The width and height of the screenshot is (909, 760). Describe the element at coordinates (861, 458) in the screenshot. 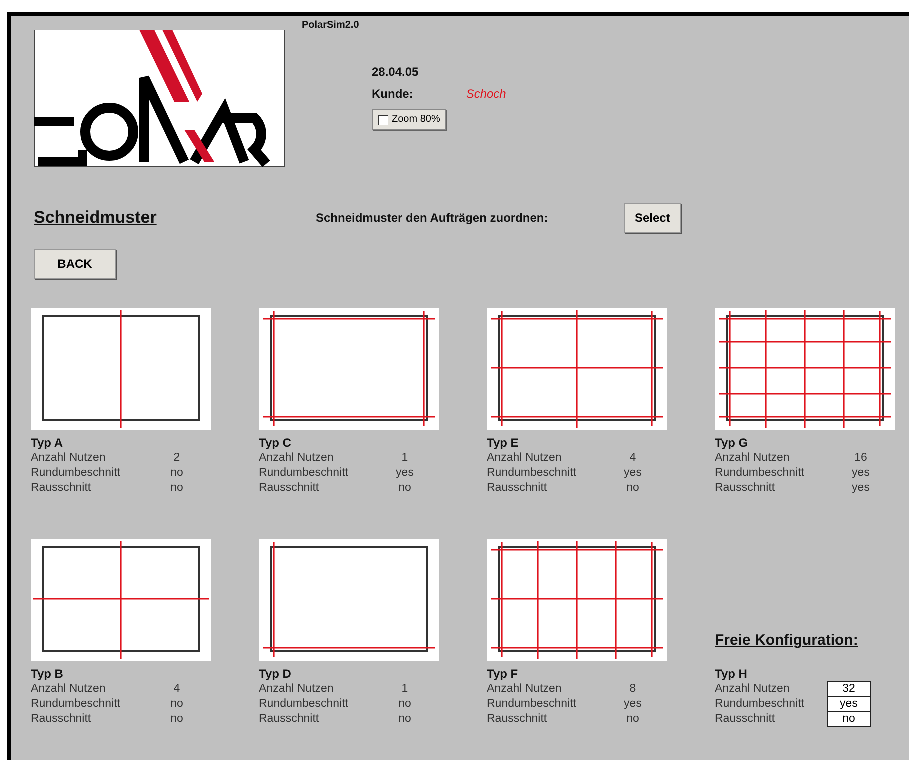

I see `property-value: 16` at that location.